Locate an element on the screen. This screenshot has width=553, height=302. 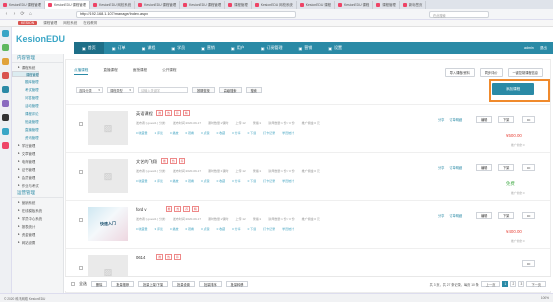
sidebar-item: ▸ 作业与考试 is located at coordinates (37, 185).